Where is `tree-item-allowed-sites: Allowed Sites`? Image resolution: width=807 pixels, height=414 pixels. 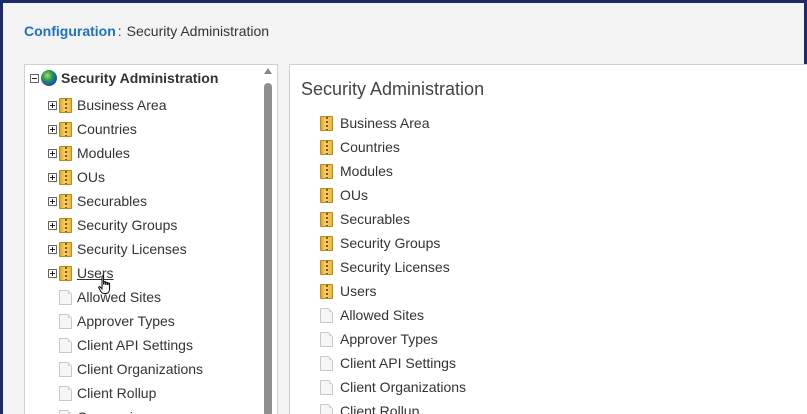 tree-item-allowed-sites: Allowed Sites is located at coordinates (145, 297).